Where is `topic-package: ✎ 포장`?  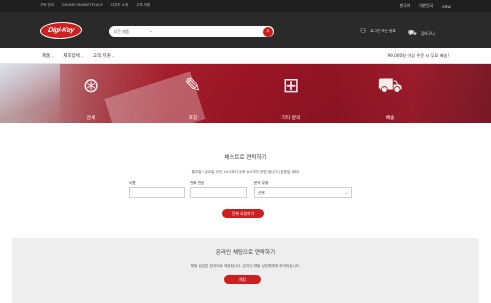
topic-package: ✎ 포장 is located at coordinates (193, 96).